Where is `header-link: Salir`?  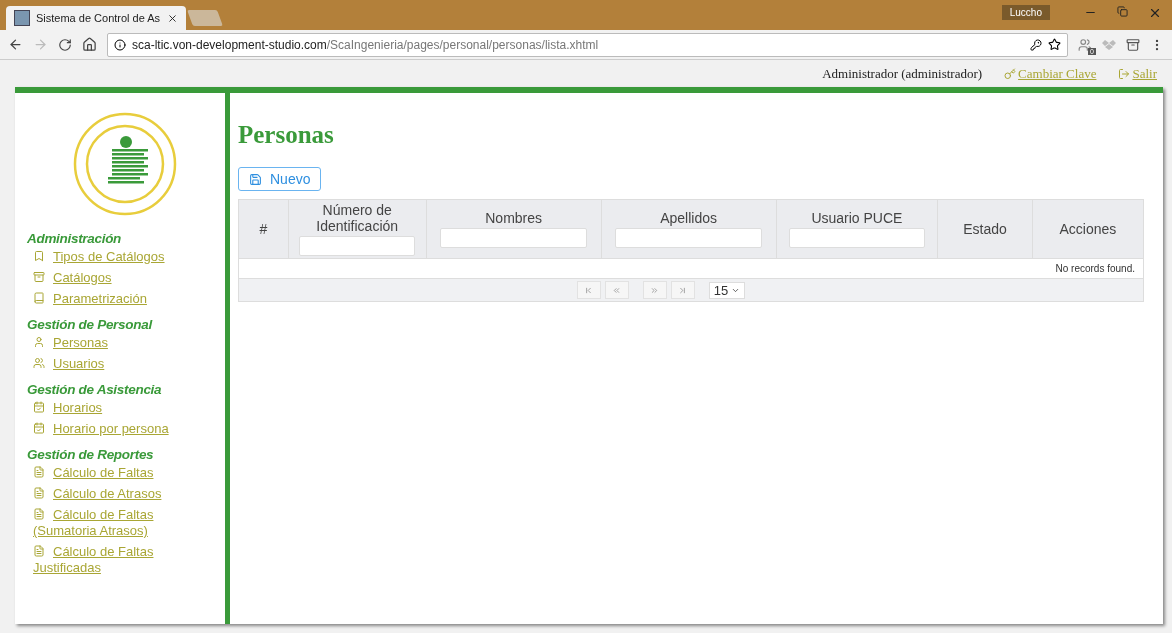
header-link: Salir is located at coordinates (1137, 73).